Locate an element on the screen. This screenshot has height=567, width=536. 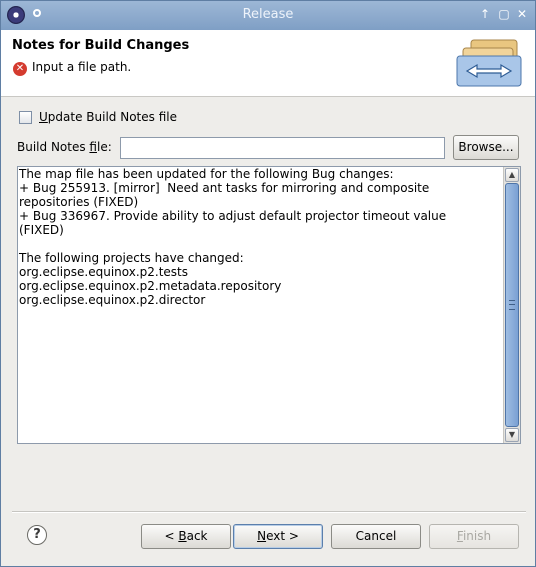
next-button: Next > is located at coordinates (278, 536).